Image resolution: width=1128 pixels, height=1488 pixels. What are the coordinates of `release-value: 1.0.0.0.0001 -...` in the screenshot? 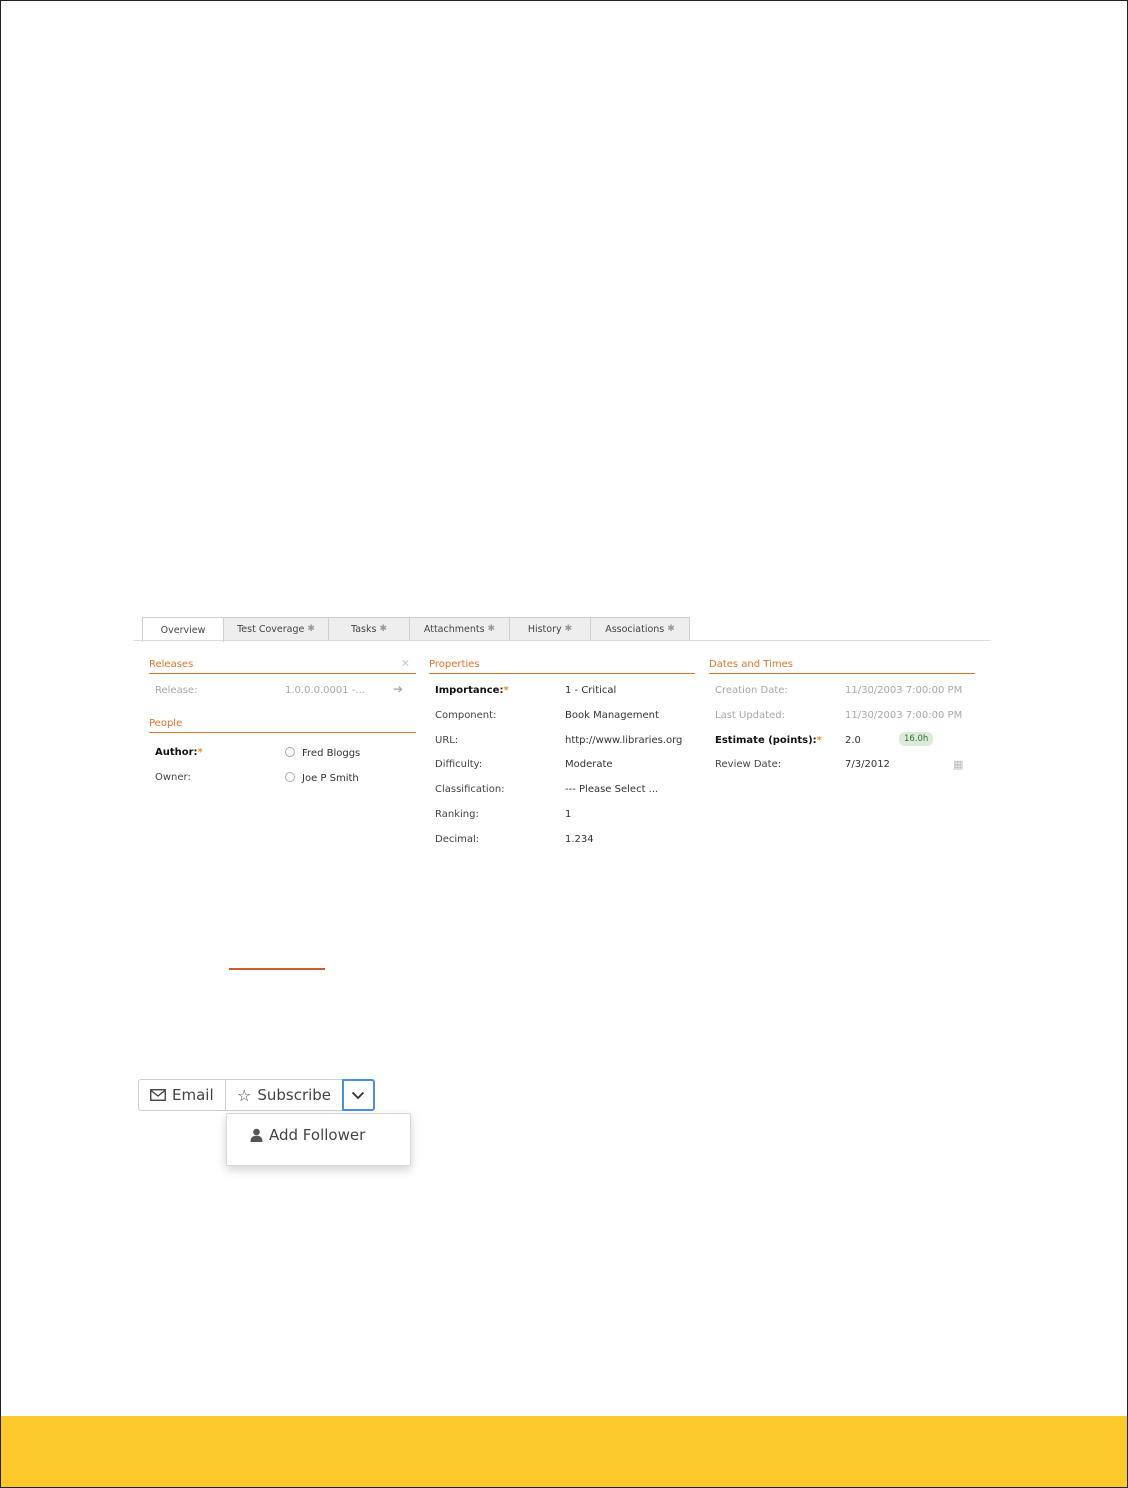 It's located at (325, 690).